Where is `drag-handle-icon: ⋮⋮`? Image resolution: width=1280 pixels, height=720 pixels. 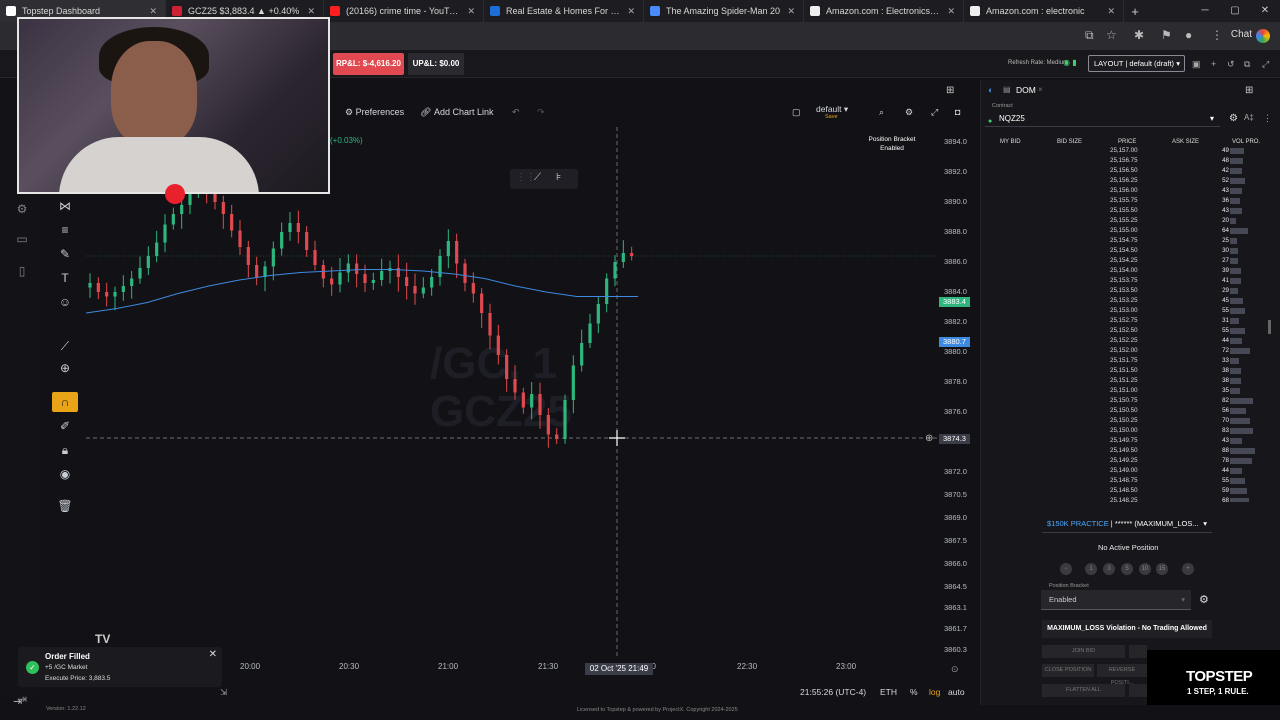 drag-handle-icon: ⋮⋮ is located at coordinates (526, 177).